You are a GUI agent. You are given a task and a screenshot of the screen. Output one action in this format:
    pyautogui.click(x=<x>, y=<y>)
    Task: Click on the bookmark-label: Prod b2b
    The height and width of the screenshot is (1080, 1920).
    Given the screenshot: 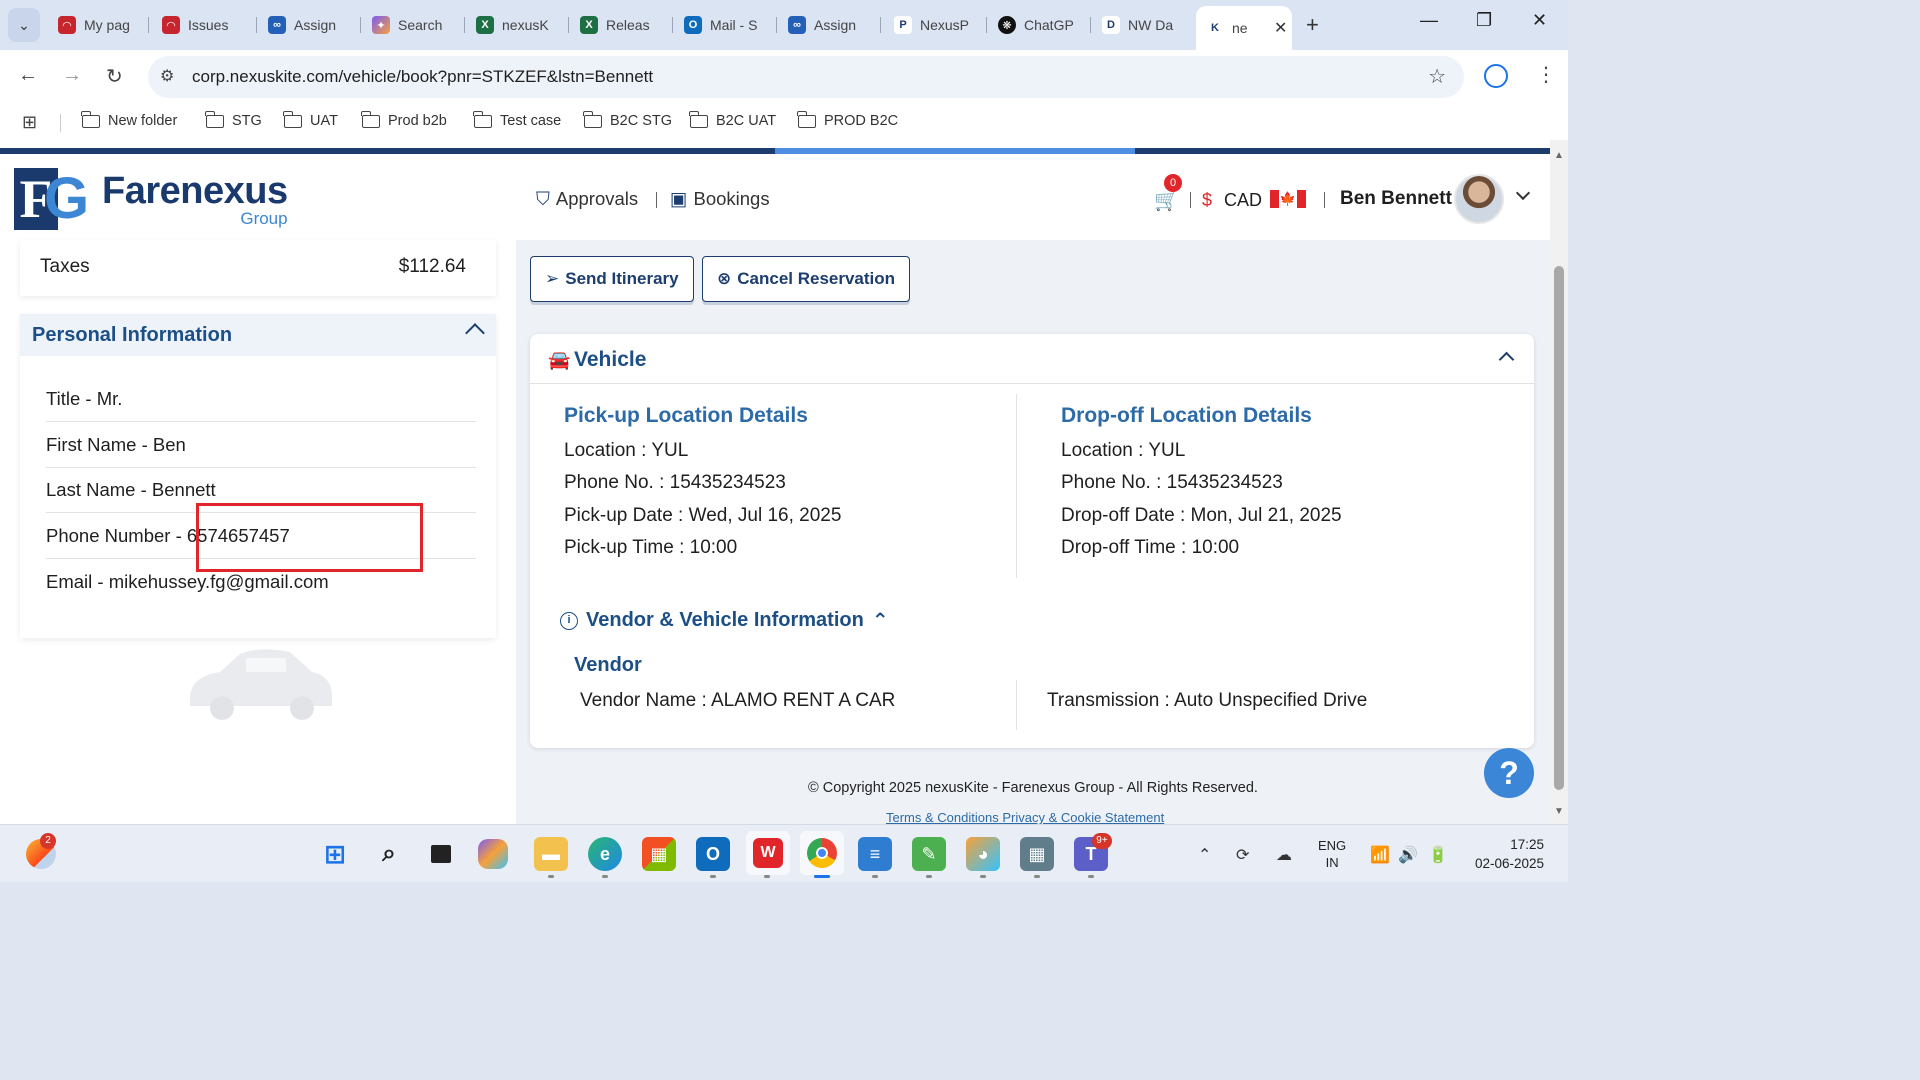 What is the action you would take?
    pyautogui.click(x=417, y=121)
    